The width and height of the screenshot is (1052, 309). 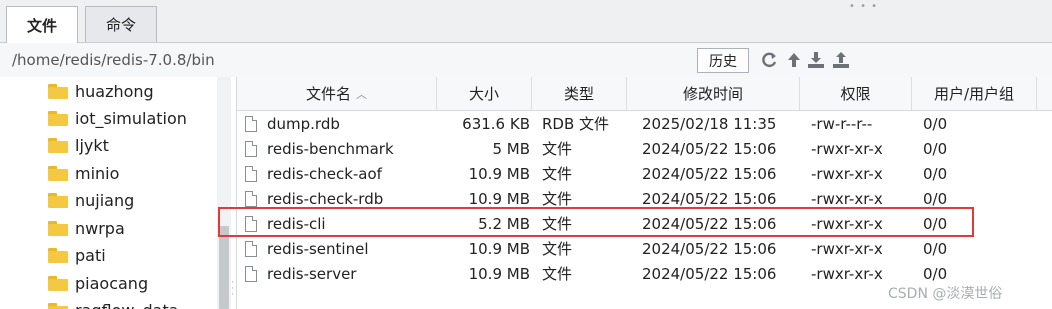 I want to click on column-header-permissions: 权限, so click(x=856, y=93).